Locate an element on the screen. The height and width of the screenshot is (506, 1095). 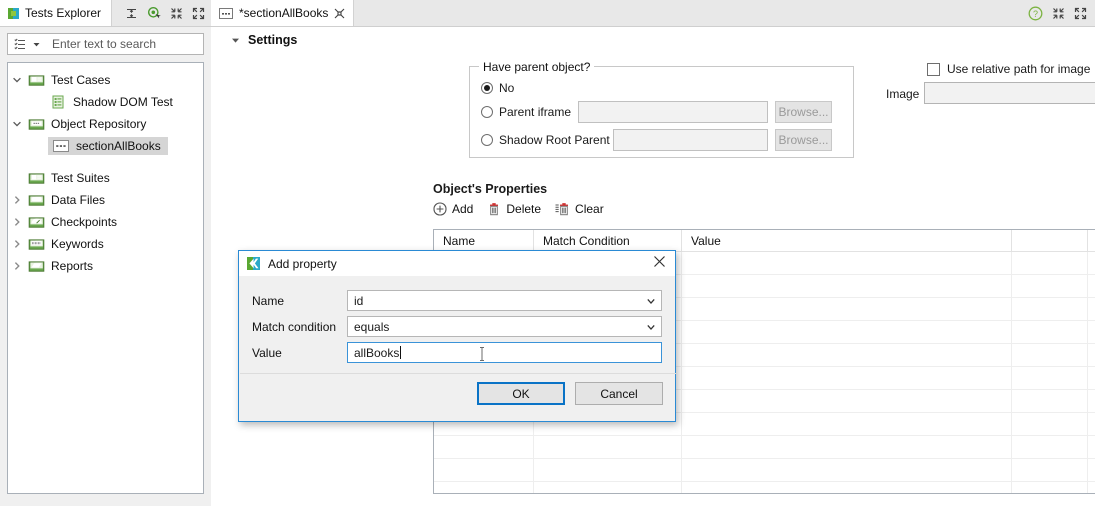
filter-list-icon is located at coordinates (20, 44).